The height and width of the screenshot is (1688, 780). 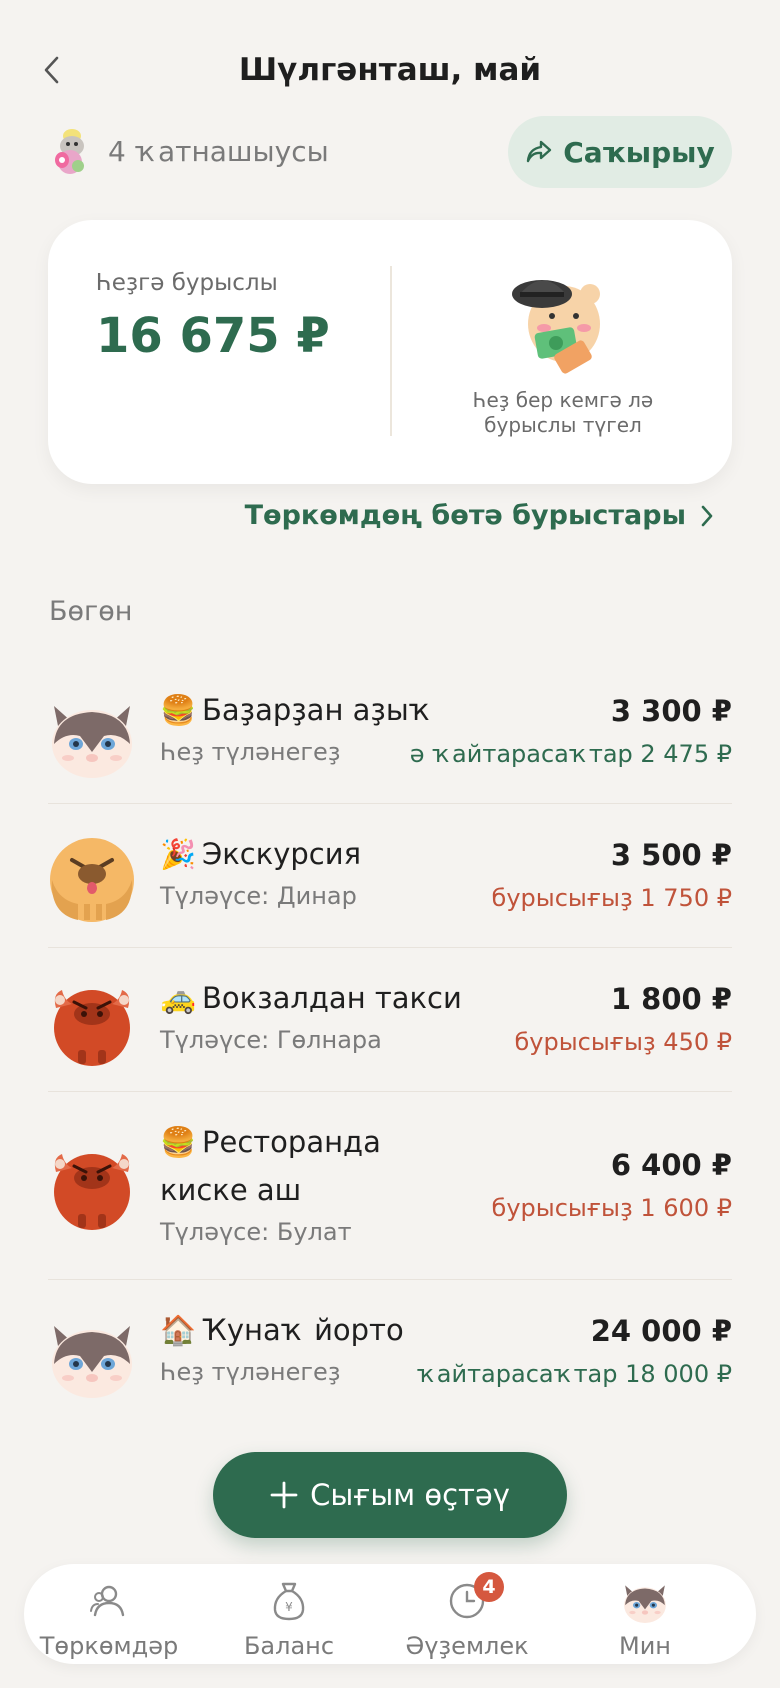 I want to click on expense-amount: 3 500 ₽, so click(x=671, y=855).